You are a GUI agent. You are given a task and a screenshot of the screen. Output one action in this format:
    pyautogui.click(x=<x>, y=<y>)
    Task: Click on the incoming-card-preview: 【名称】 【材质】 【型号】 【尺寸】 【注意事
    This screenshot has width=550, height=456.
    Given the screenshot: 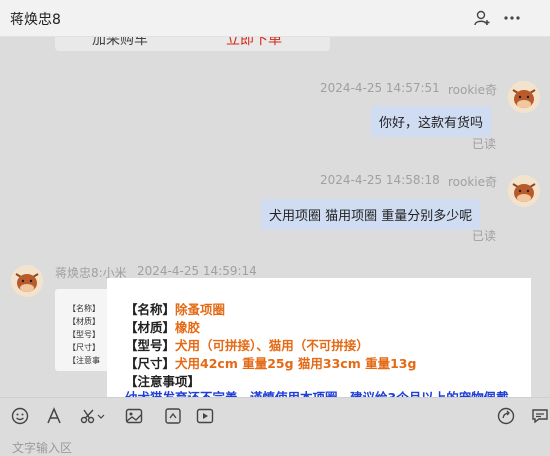 What is the action you would take?
    pyautogui.click(x=85, y=330)
    